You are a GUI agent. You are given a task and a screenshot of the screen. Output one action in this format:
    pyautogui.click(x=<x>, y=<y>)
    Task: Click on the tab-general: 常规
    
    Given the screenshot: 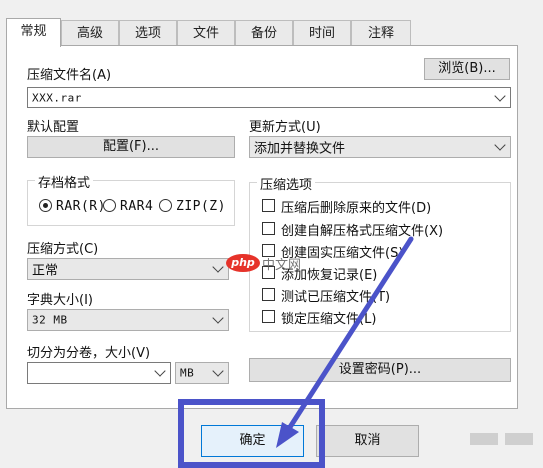 What is the action you would take?
    pyautogui.click(x=33, y=32)
    